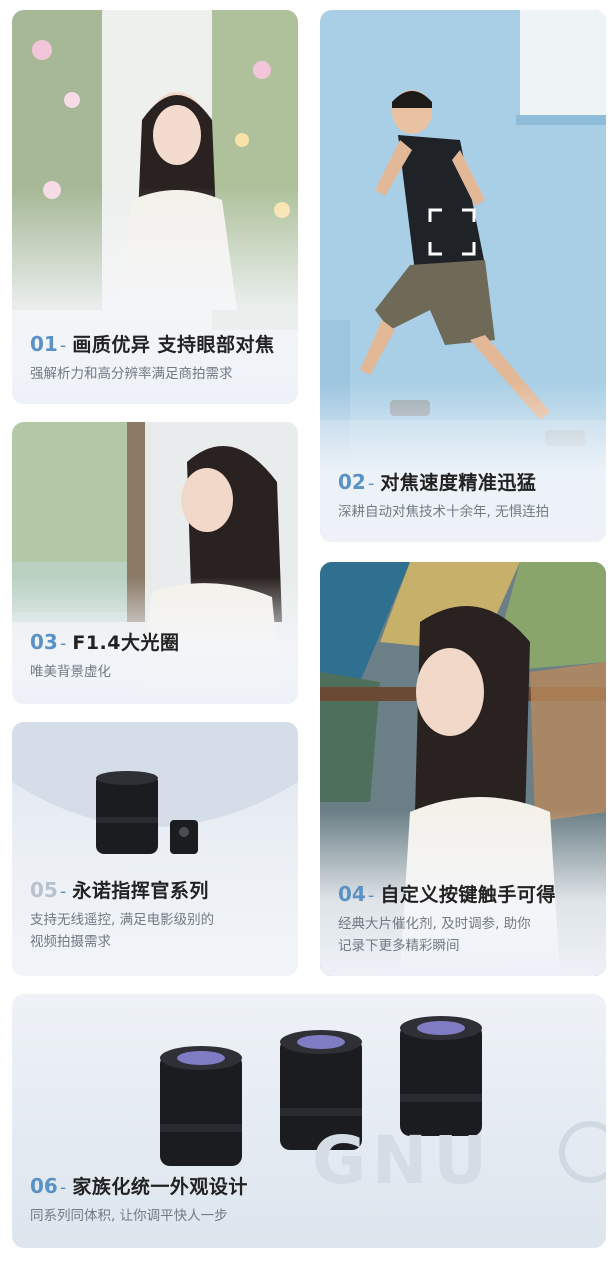 The height and width of the screenshot is (1266, 616). Describe the element at coordinates (452, 232) in the screenshot. I see `focus-frame-icon` at that location.